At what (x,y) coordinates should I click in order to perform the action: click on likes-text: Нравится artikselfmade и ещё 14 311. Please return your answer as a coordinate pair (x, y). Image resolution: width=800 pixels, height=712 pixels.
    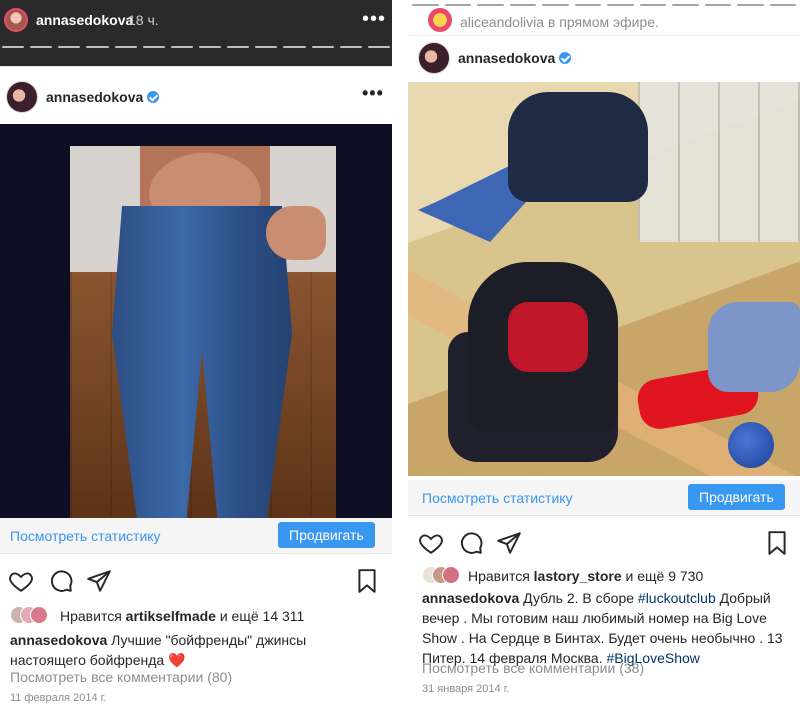
    Looking at the image, I should click on (182, 616).